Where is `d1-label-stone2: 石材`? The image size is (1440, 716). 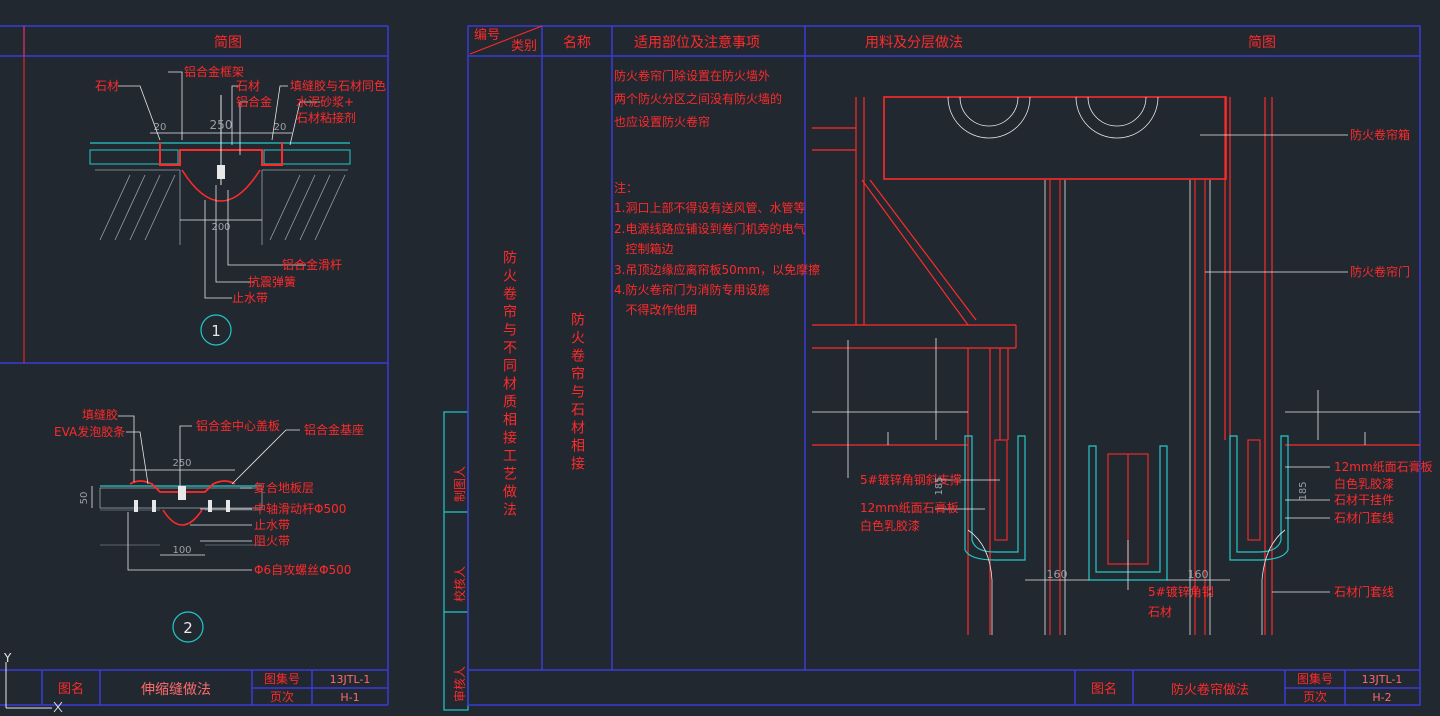 d1-label-stone2: 石材 is located at coordinates (248, 86).